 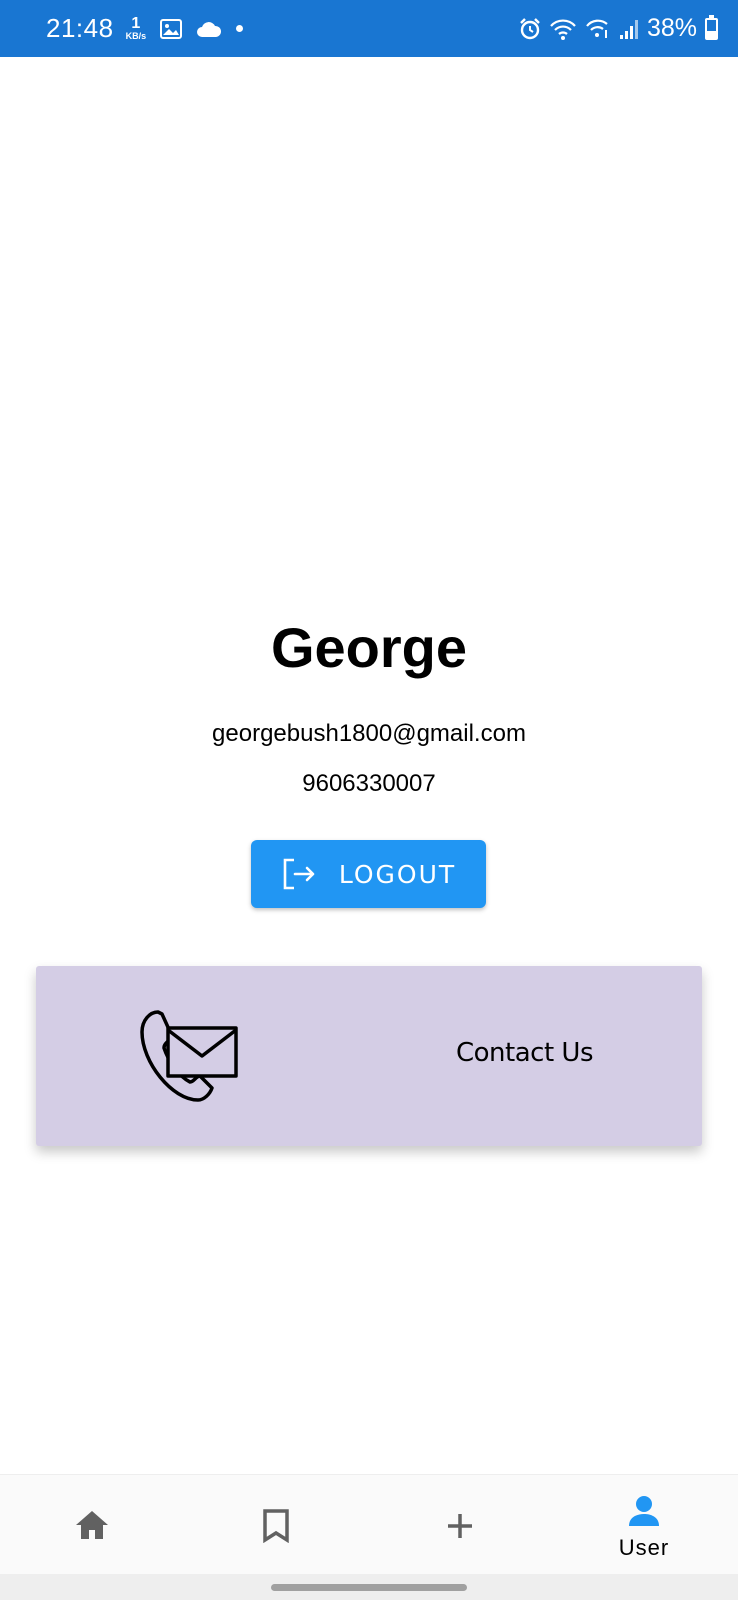 I want to click on network-speed-value: 1, so click(x=136, y=23).